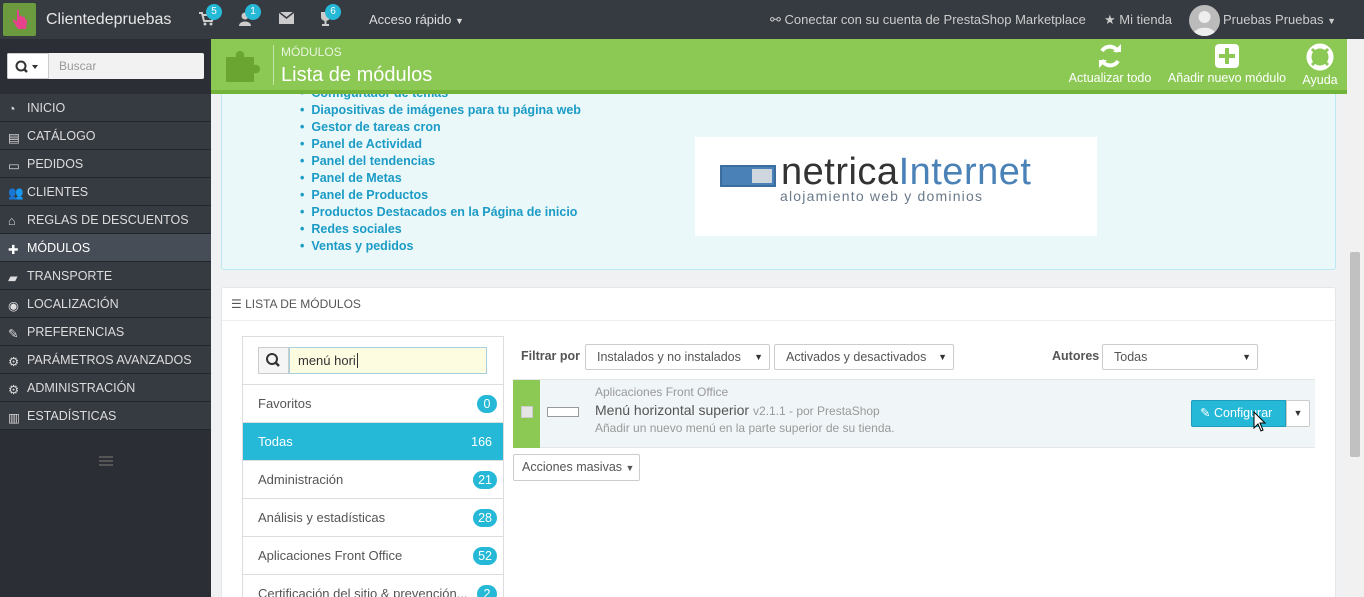 This screenshot has width=1364, height=597. I want to click on refresh-all-button: Actualizar todo, so click(1110, 64).